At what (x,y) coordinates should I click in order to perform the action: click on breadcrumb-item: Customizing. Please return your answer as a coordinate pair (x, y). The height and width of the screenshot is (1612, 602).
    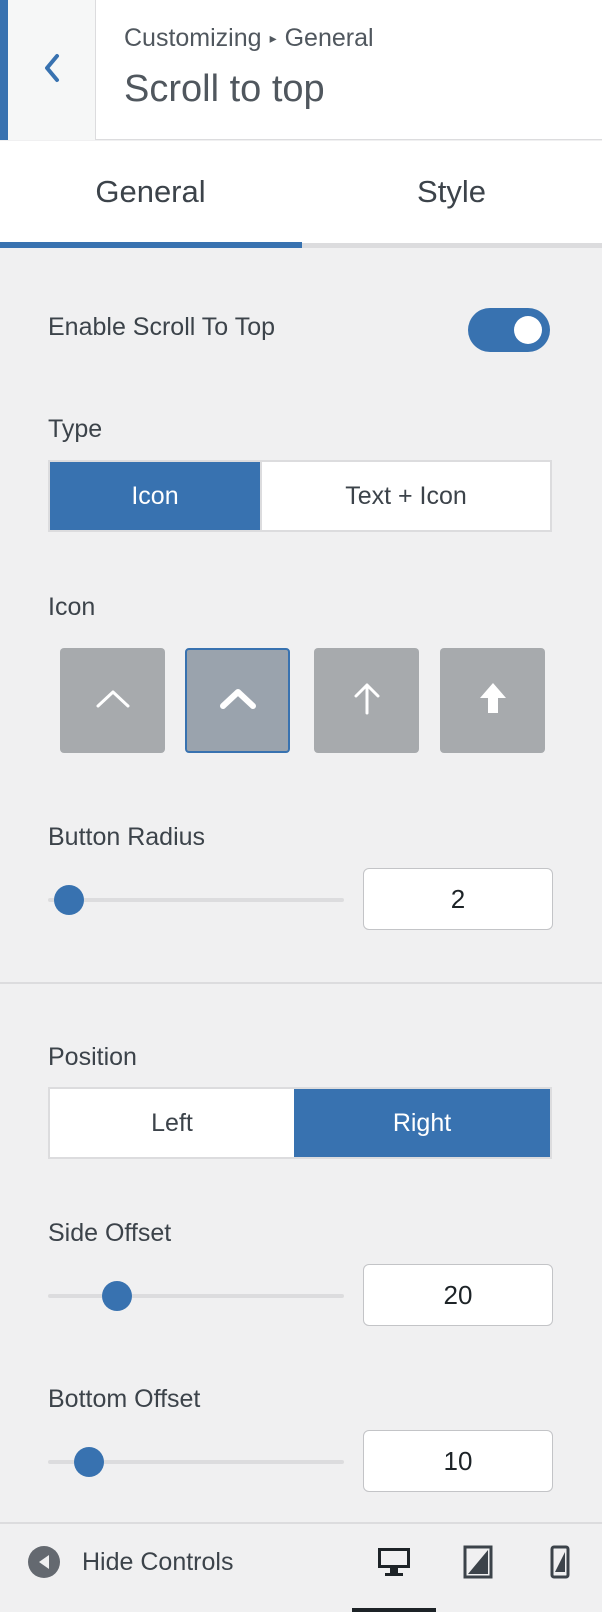
    Looking at the image, I should click on (193, 38).